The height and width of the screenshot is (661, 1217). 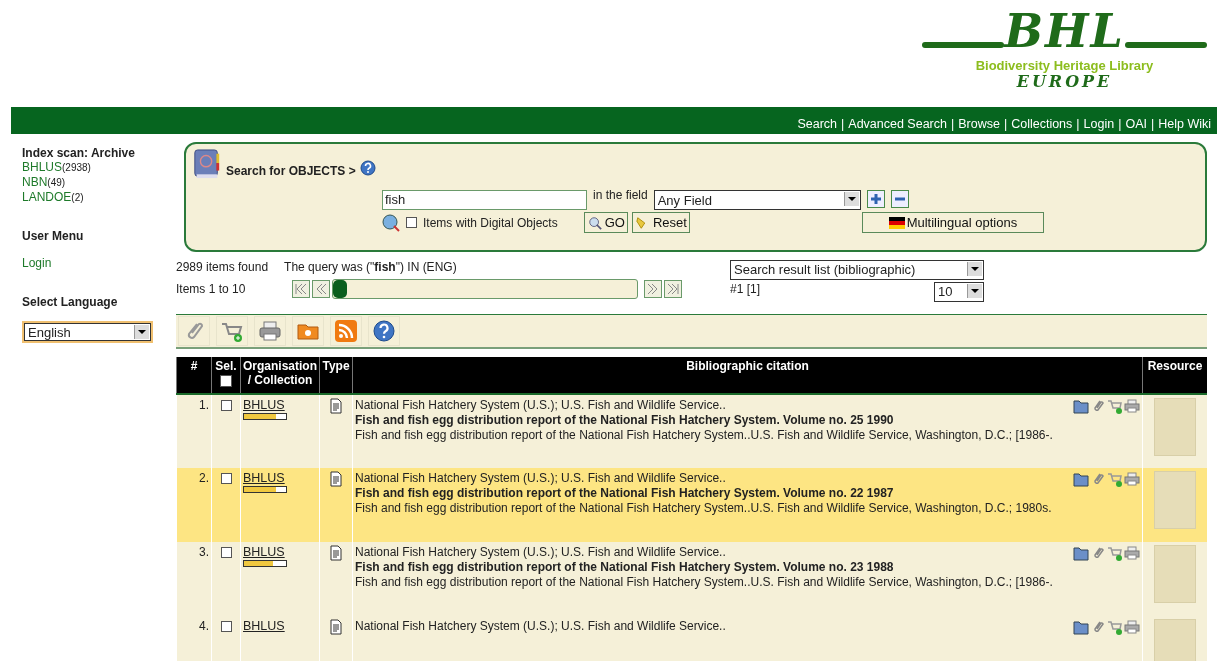 What do you see at coordinates (204, 626) in the screenshot?
I see `row-number: 4.` at bounding box center [204, 626].